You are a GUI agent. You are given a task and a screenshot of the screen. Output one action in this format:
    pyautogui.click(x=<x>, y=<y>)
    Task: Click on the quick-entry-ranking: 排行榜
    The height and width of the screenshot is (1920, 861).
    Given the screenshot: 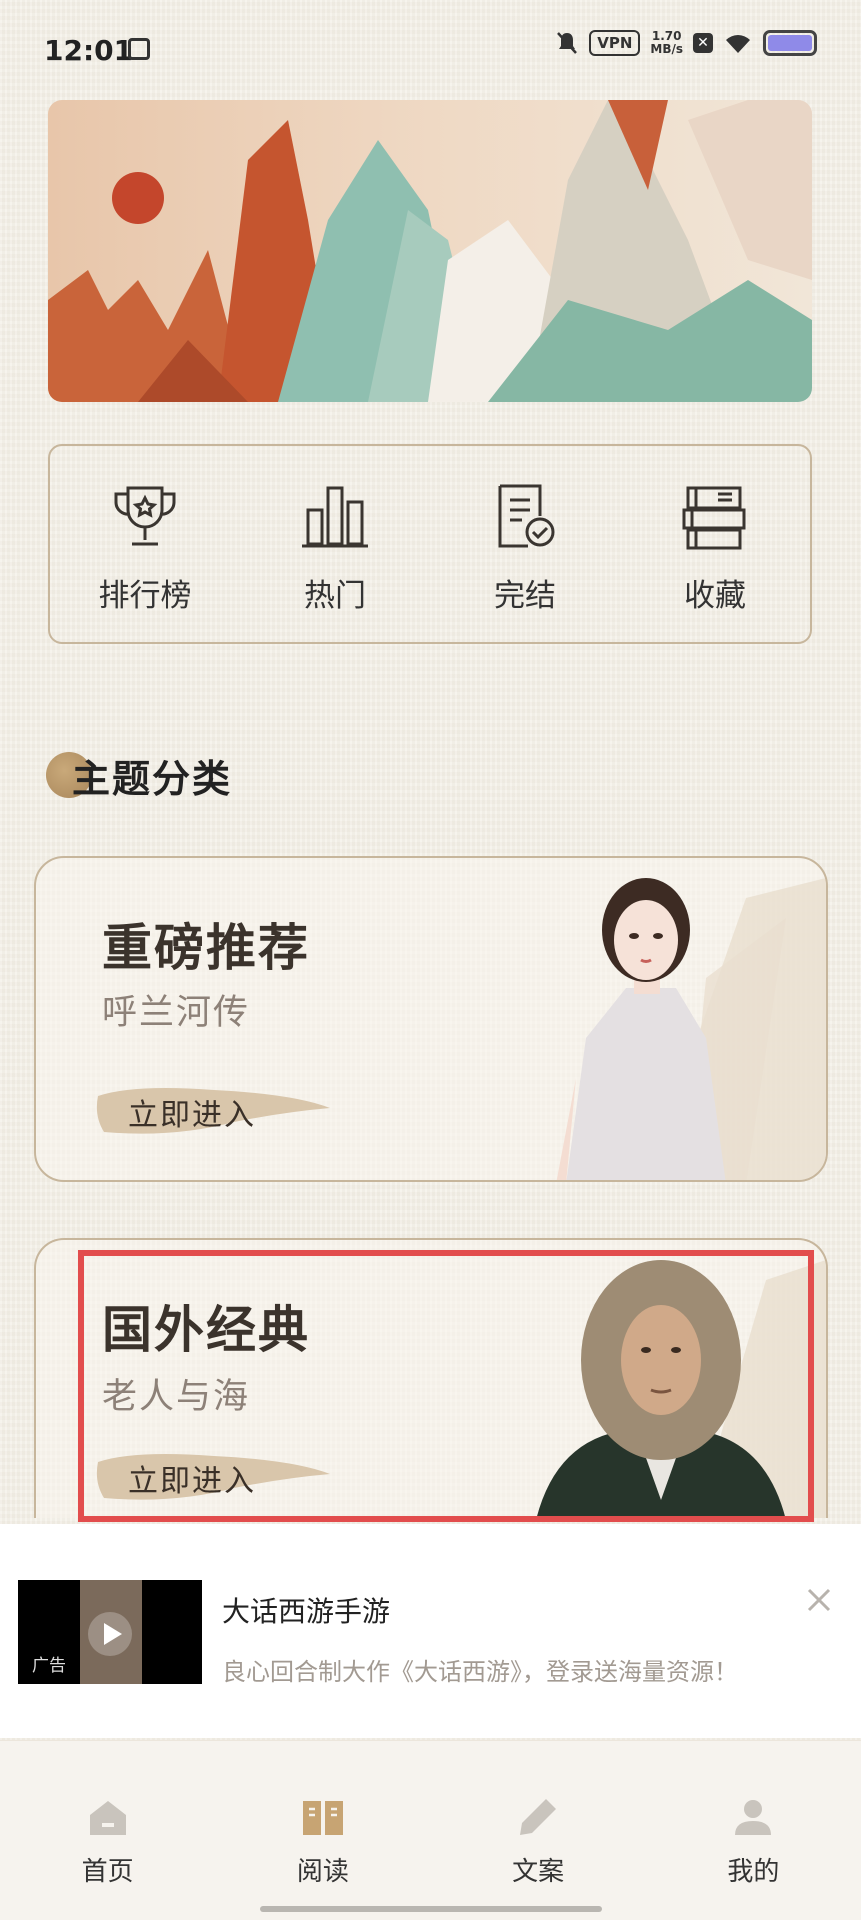 What is the action you would take?
    pyautogui.click(x=145, y=544)
    